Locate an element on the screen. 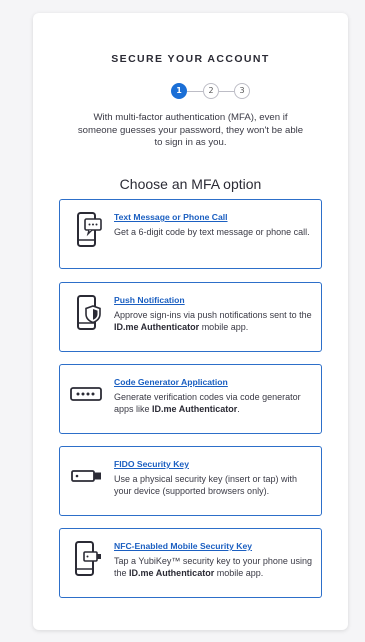 This screenshot has height=642, width=365. options-heading: Choose an MFA option is located at coordinates (190, 184).